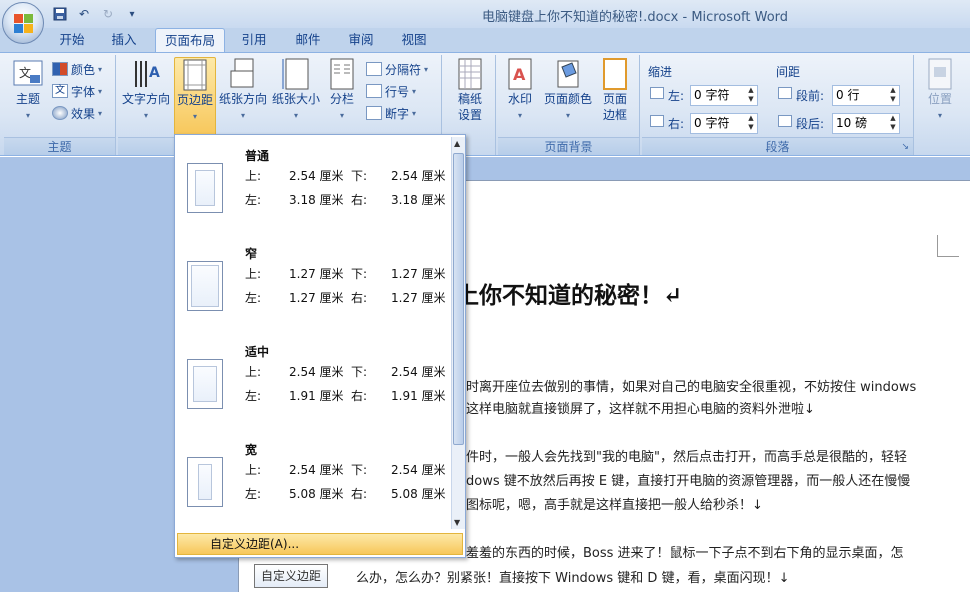 The image size is (970, 592). I want to click on ribbon-tabs: 开始 插入 页面布局 引用 邮件 审阅 视图, so click(485, 40).